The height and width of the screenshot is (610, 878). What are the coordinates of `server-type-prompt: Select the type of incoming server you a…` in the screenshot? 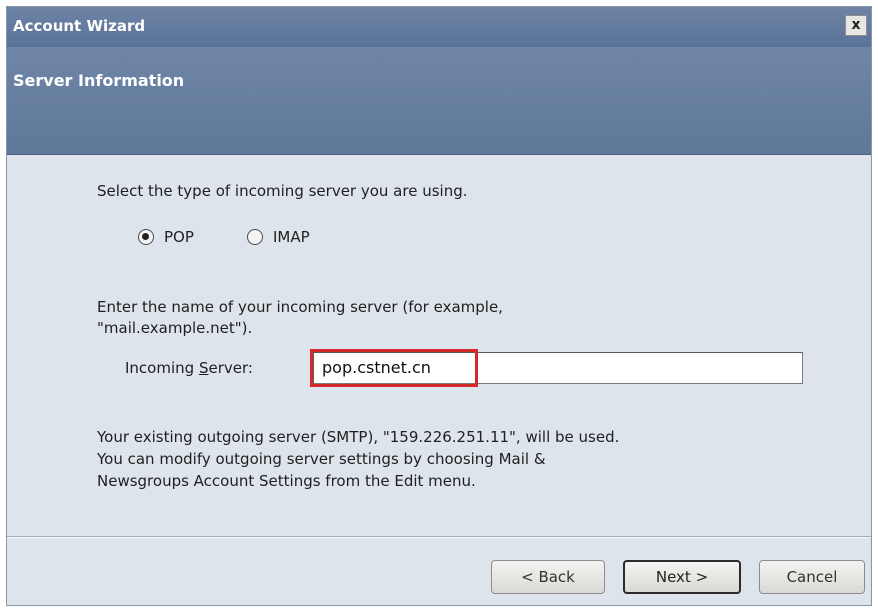 It's located at (282, 191).